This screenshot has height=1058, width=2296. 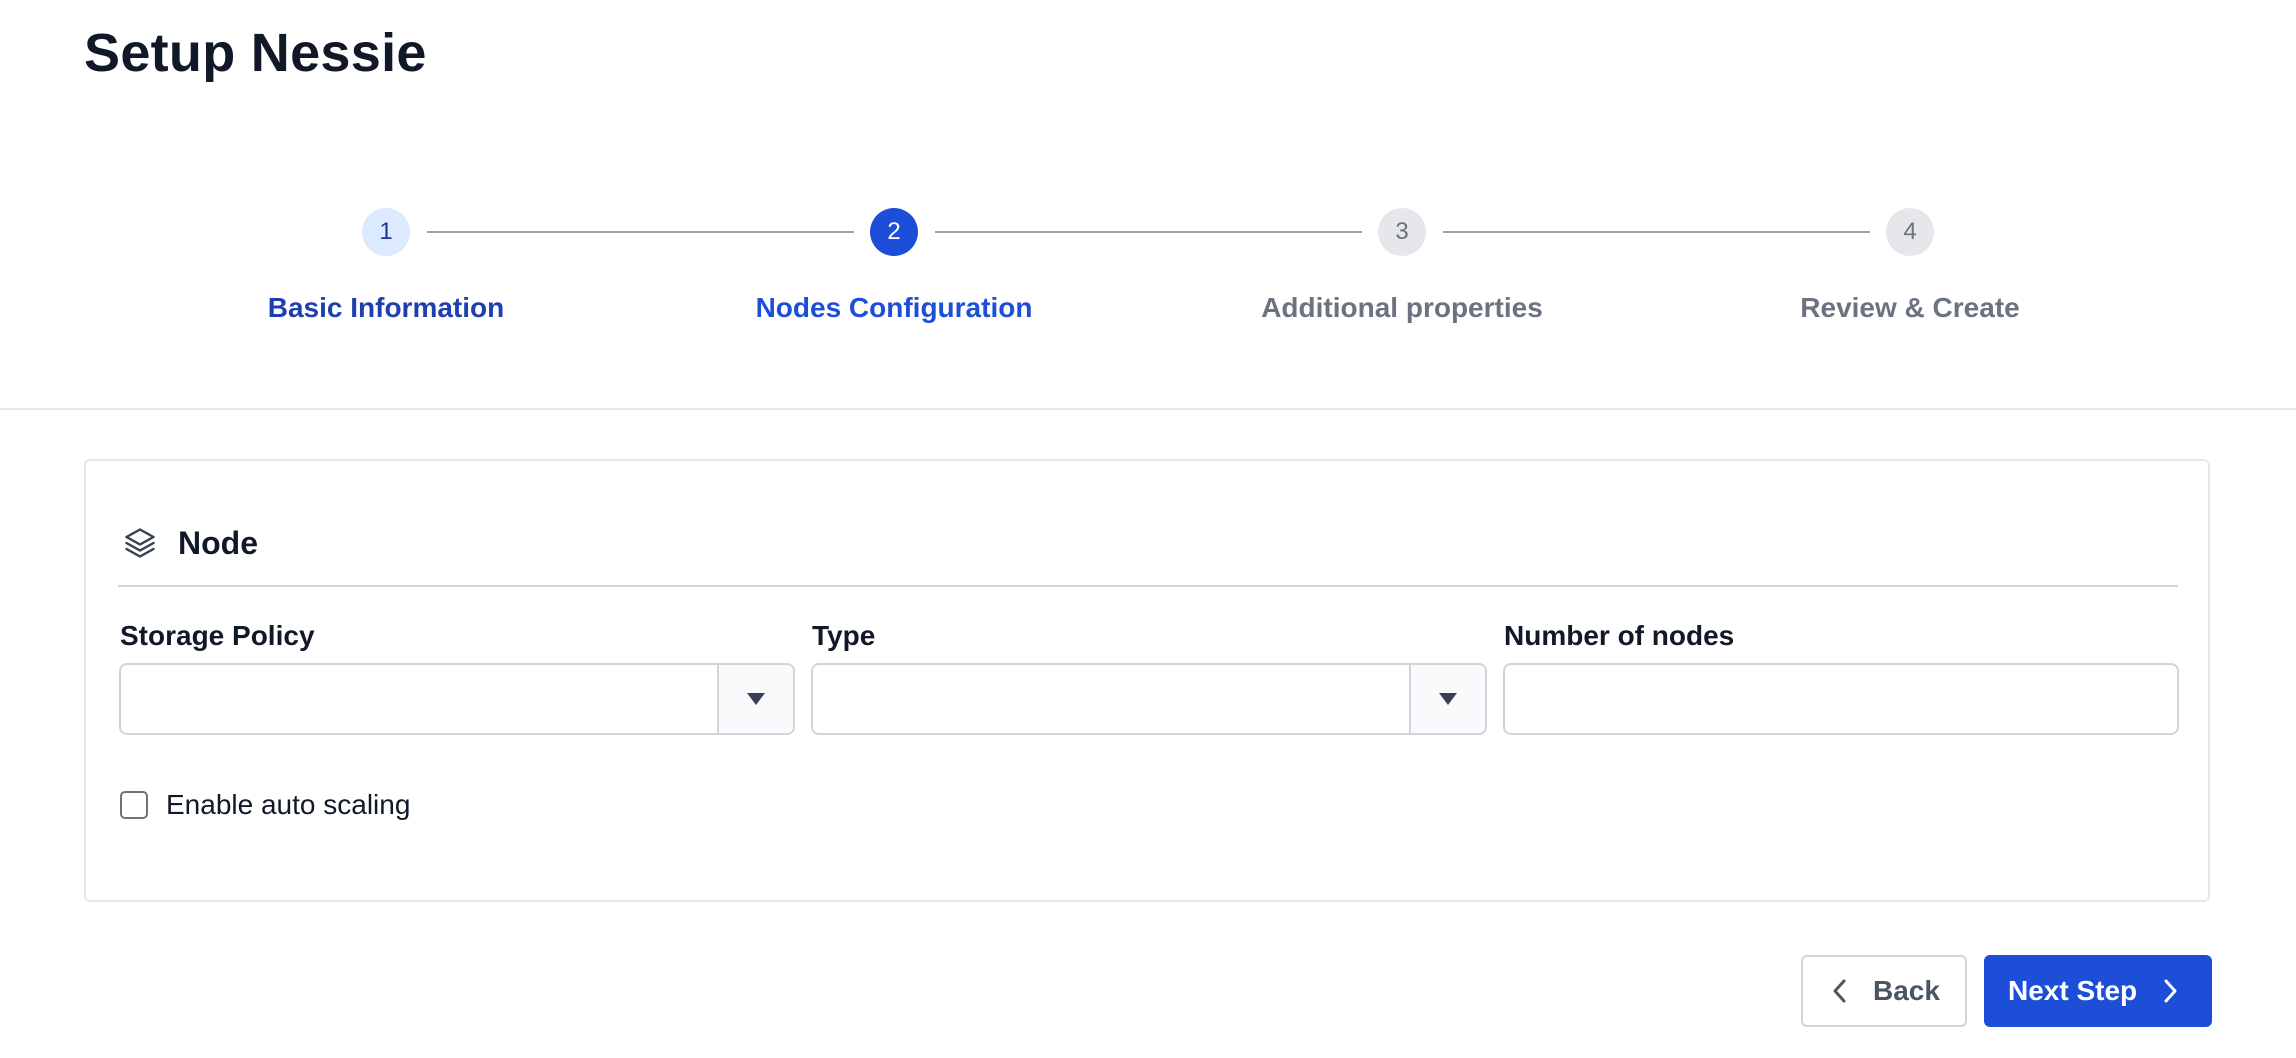 I want to click on storage-policy-dropdown-button, so click(x=755, y=699).